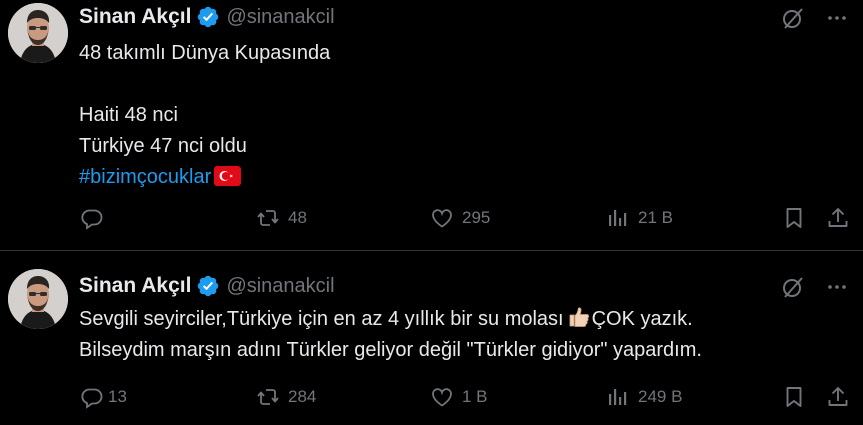 The height and width of the screenshot is (425, 863). I want to click on tweet-line: 48 takımlı Dünya Kupasında, so click(205, 53).